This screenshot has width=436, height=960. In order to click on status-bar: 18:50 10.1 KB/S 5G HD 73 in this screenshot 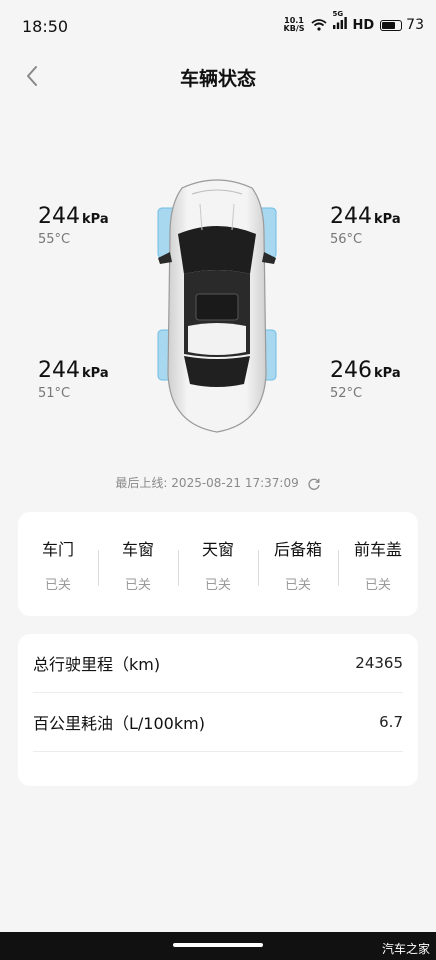, I will do `click(218, 26)`.